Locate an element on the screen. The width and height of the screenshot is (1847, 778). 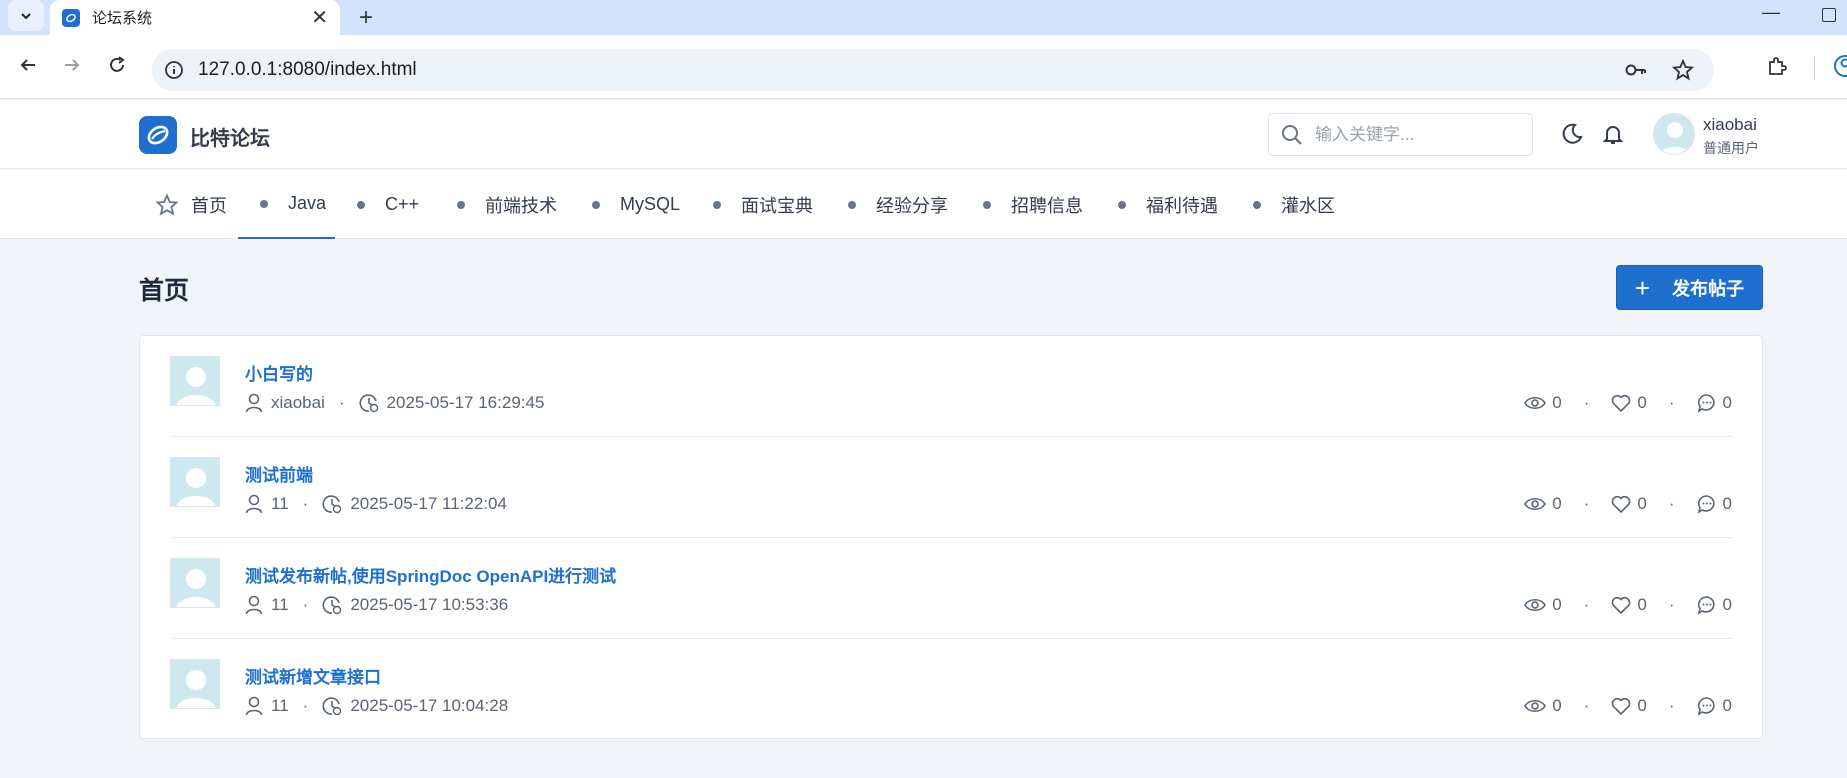
extensions-icon is located at coordinates (1777, 66).